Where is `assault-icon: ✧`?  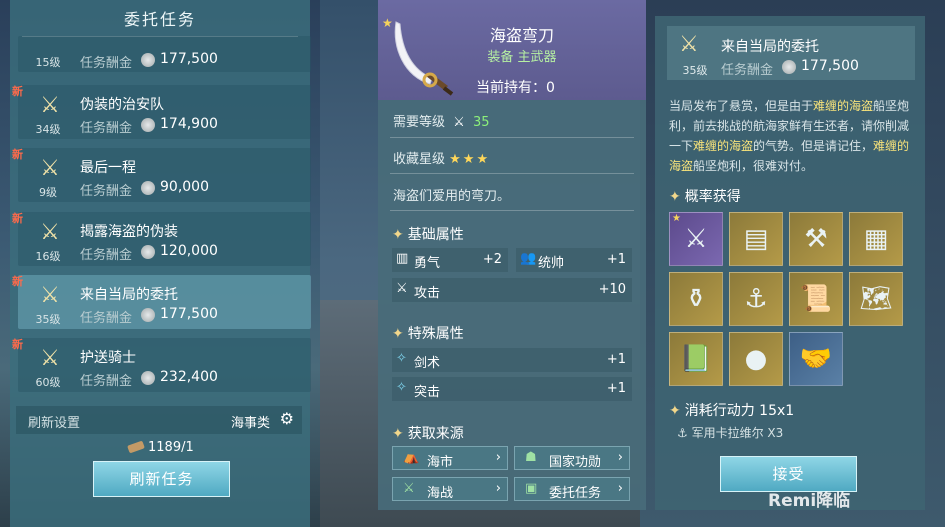
assault-icon: ✧ is located at coordinates (401, 387).